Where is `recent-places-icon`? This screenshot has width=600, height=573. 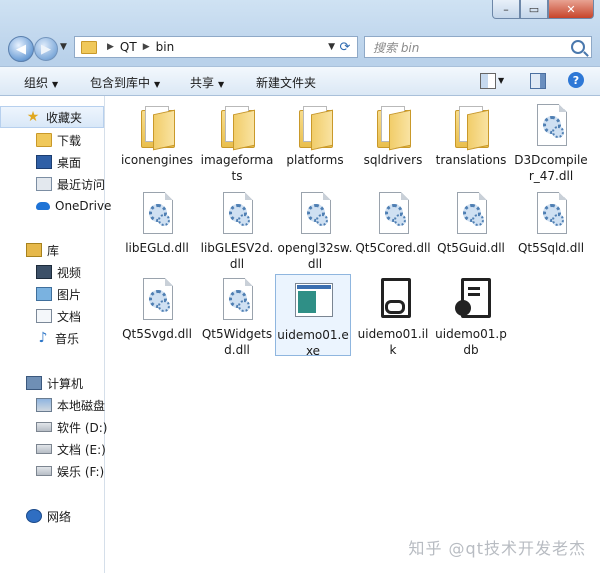 recent-places-icon is located at coordinates (44, 184).